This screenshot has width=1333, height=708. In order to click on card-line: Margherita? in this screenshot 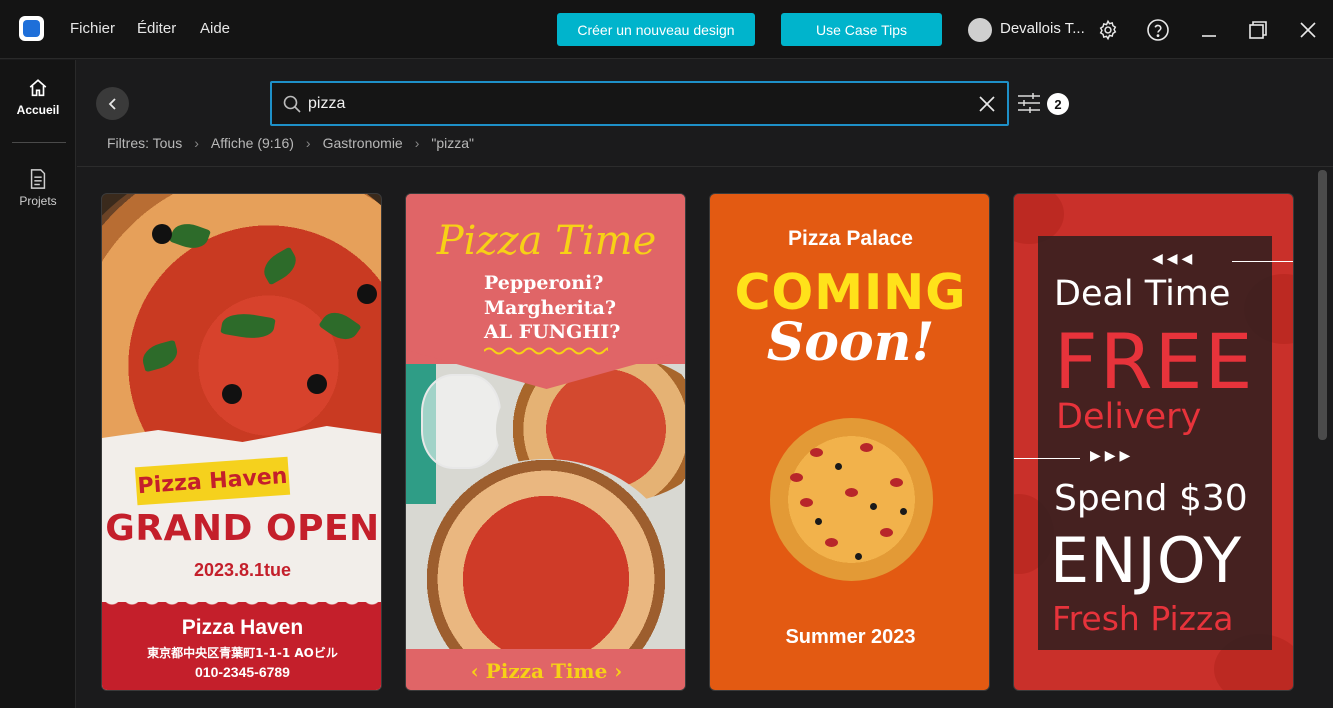, I will do `click(550, 308)`.